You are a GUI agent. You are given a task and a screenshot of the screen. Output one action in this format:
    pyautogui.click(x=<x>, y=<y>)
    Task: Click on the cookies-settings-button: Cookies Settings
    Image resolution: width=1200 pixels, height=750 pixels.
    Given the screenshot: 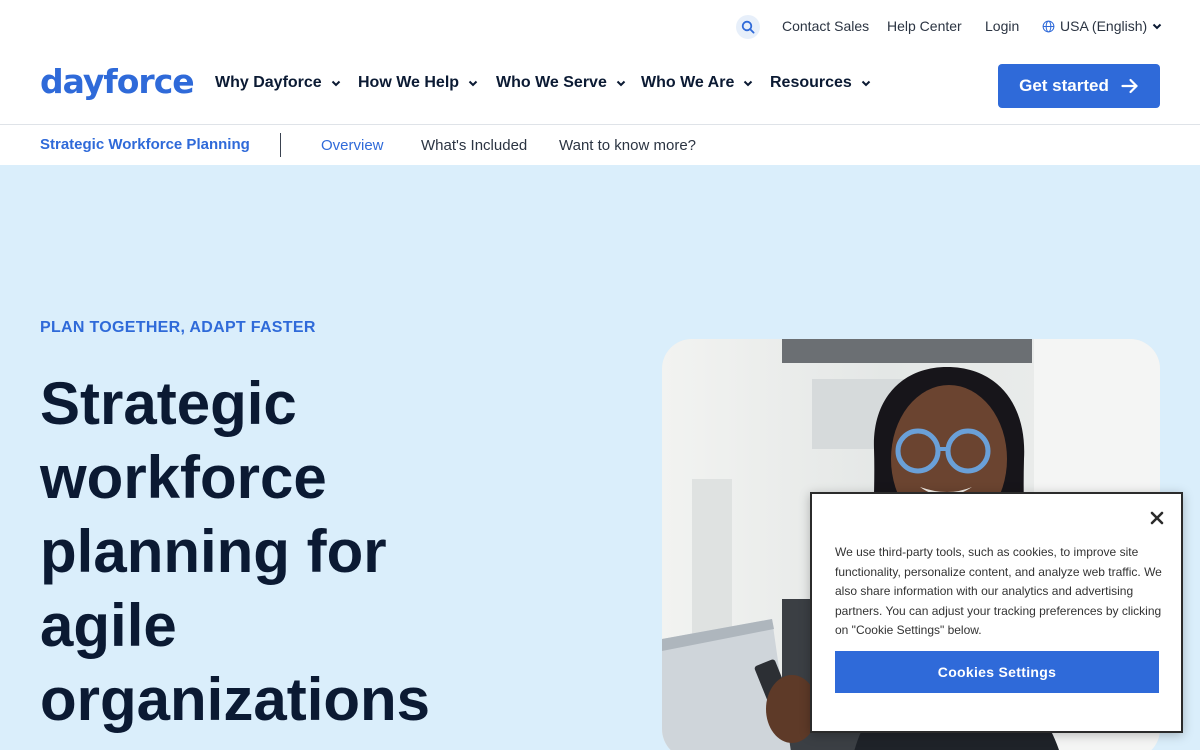 What is the action you would take?
    pyautogui.click(x=997, y=672)
    